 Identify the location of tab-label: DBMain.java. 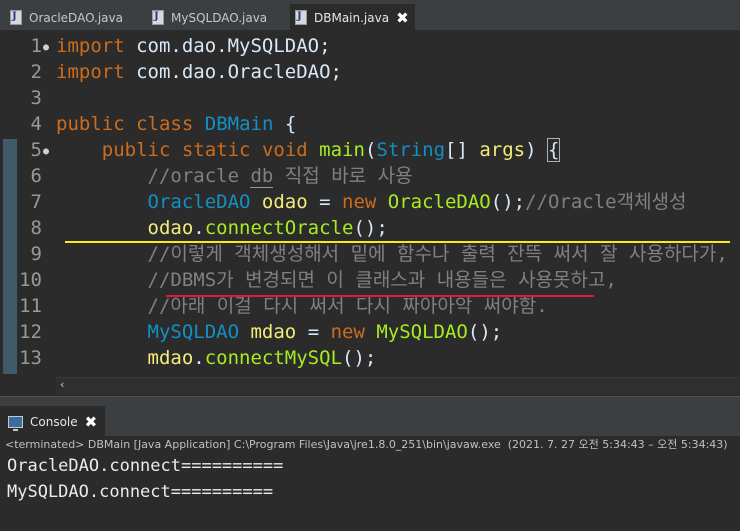
(352, 17).